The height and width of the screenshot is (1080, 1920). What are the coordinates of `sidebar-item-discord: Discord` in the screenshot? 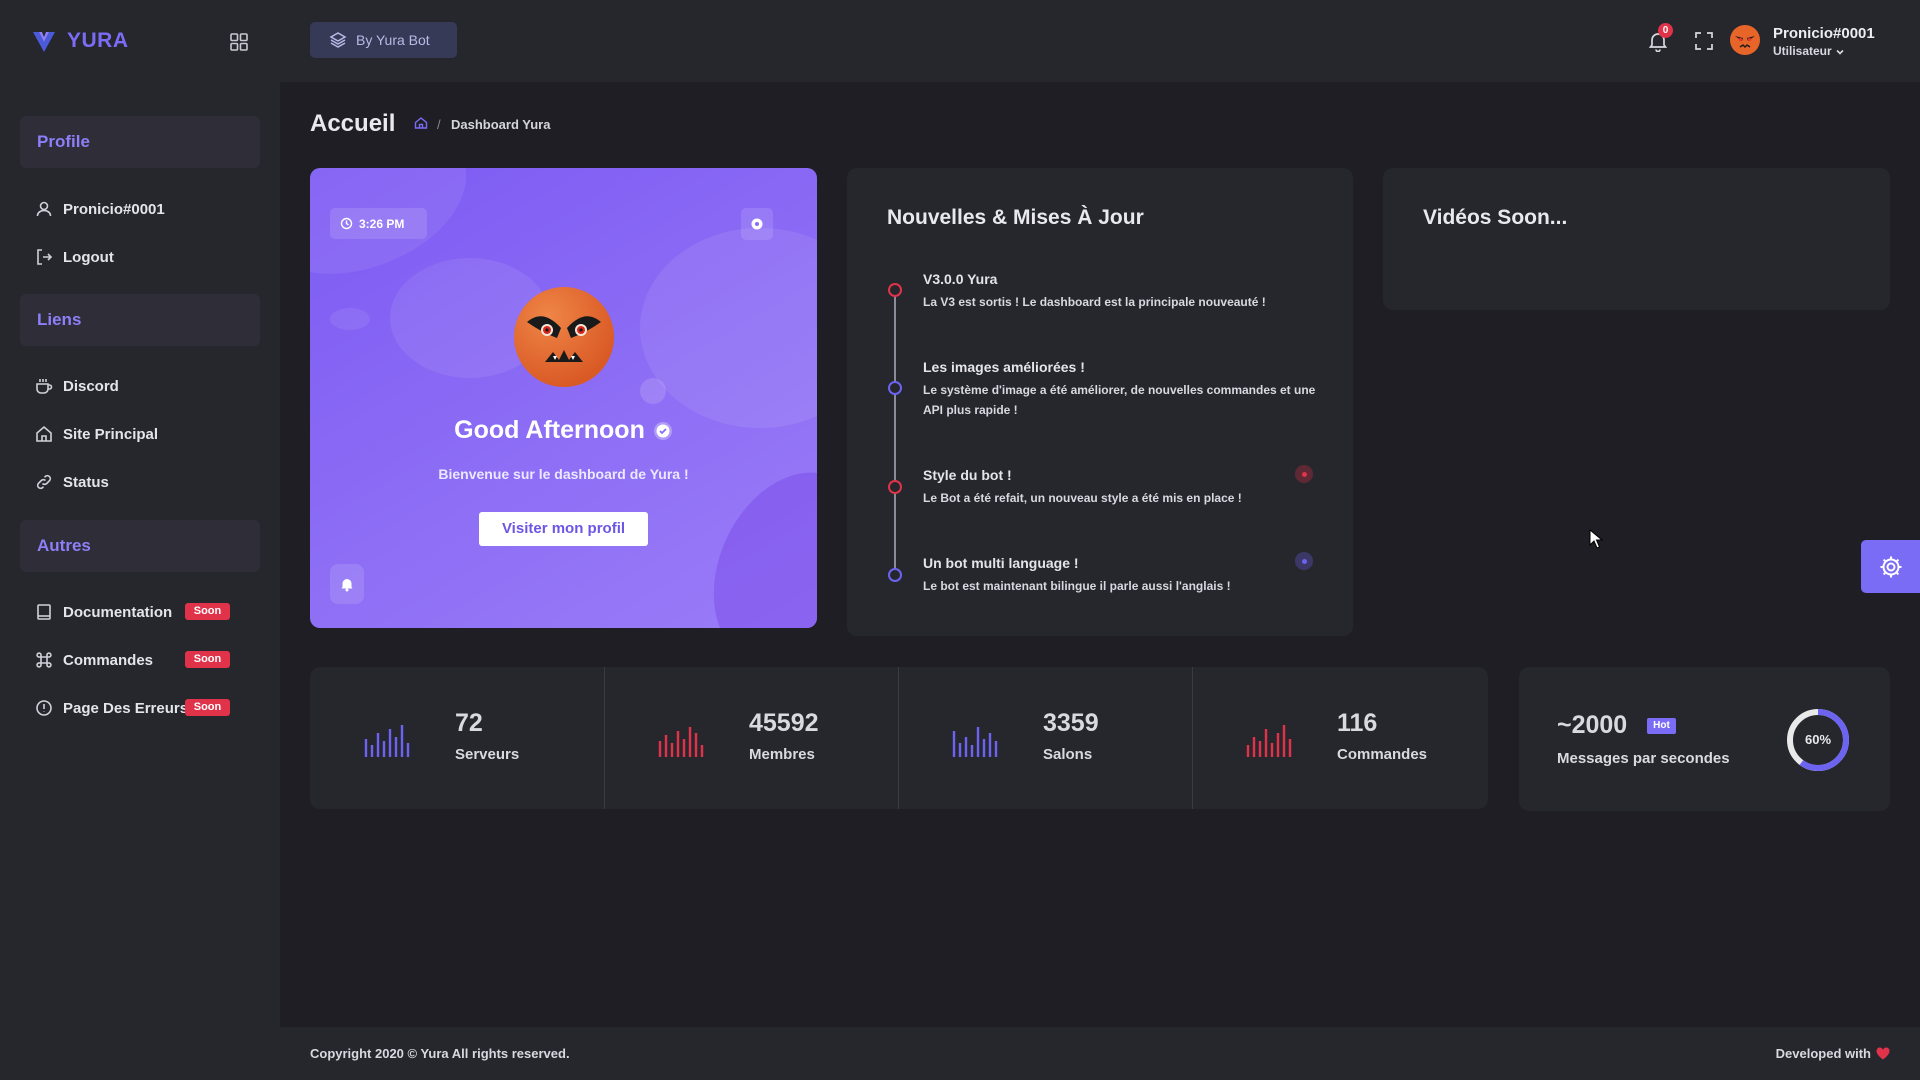 It's located at (77, 386).